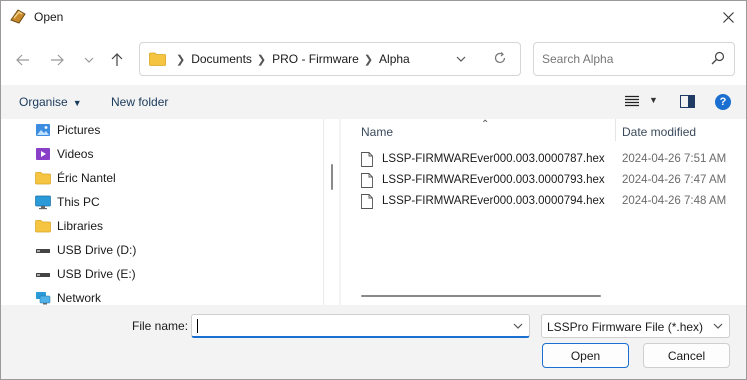 The image size is (747, 380). What do you see at coordinates (718, 58) in the screenshot?
I see `search-icon` at bounding box center [718, 58].